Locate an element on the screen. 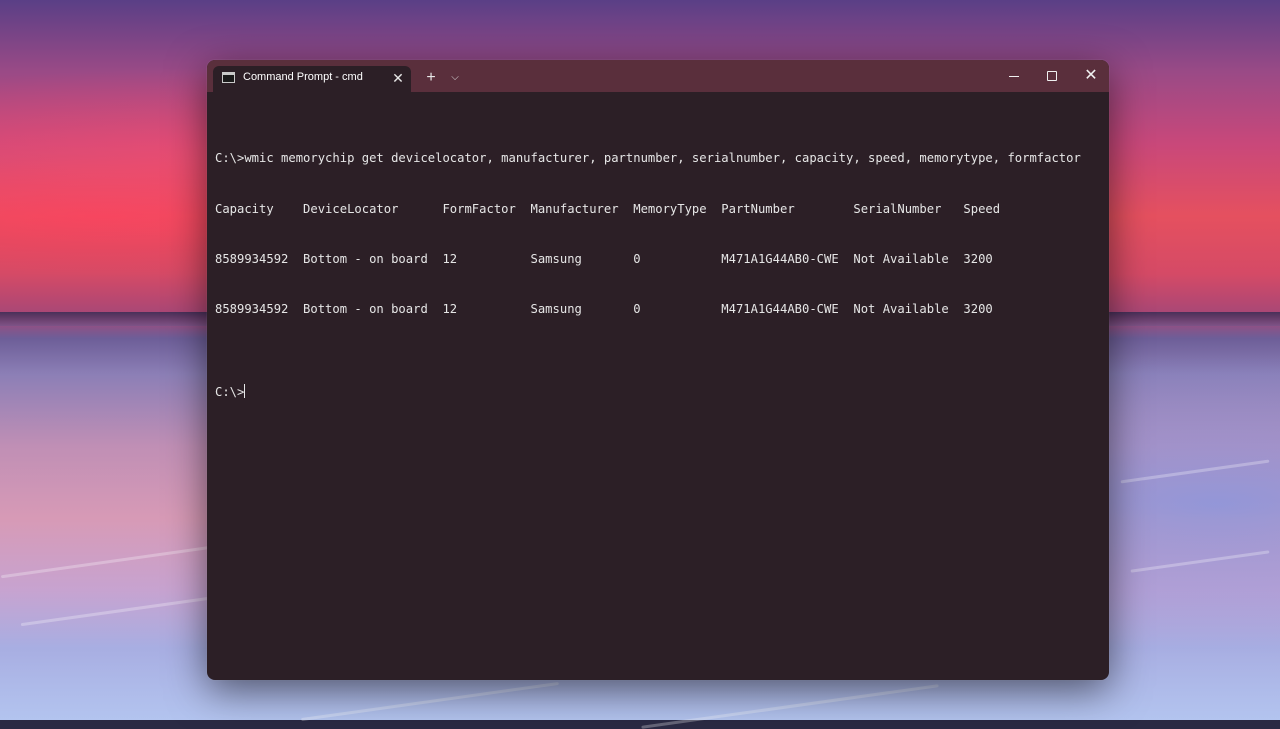  new-tab-button: + is located at coordinates (431, 78).